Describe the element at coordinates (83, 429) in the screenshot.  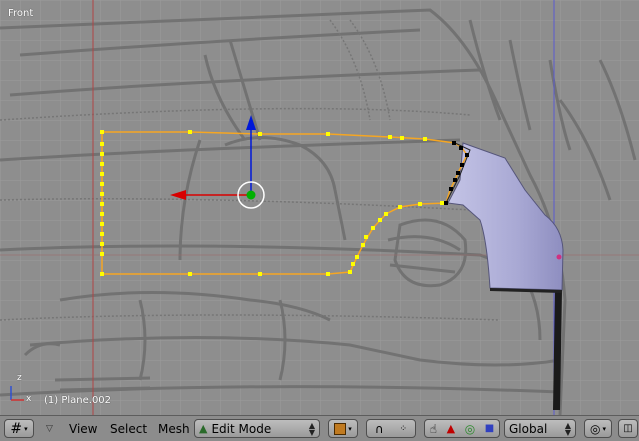
I see `view-menu: View` at that location.